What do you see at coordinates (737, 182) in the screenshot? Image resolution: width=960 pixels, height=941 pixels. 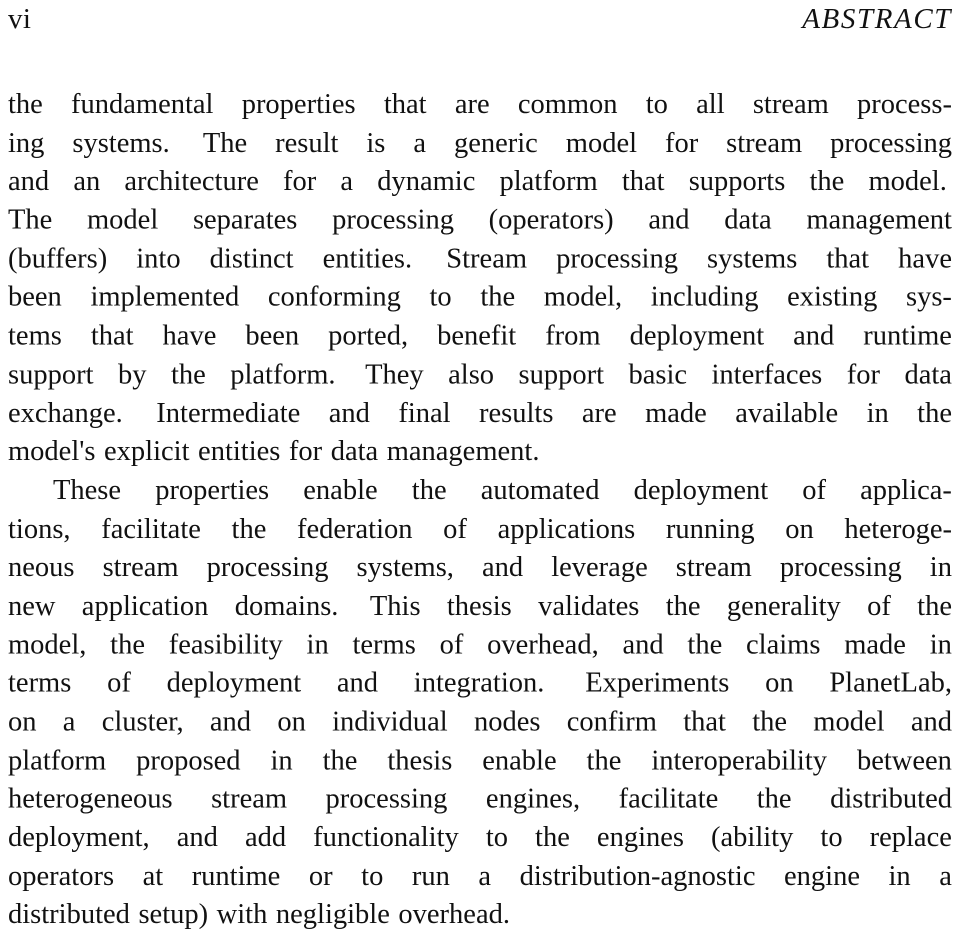 I see `text-word: supports` at bounding box center [737, 182].